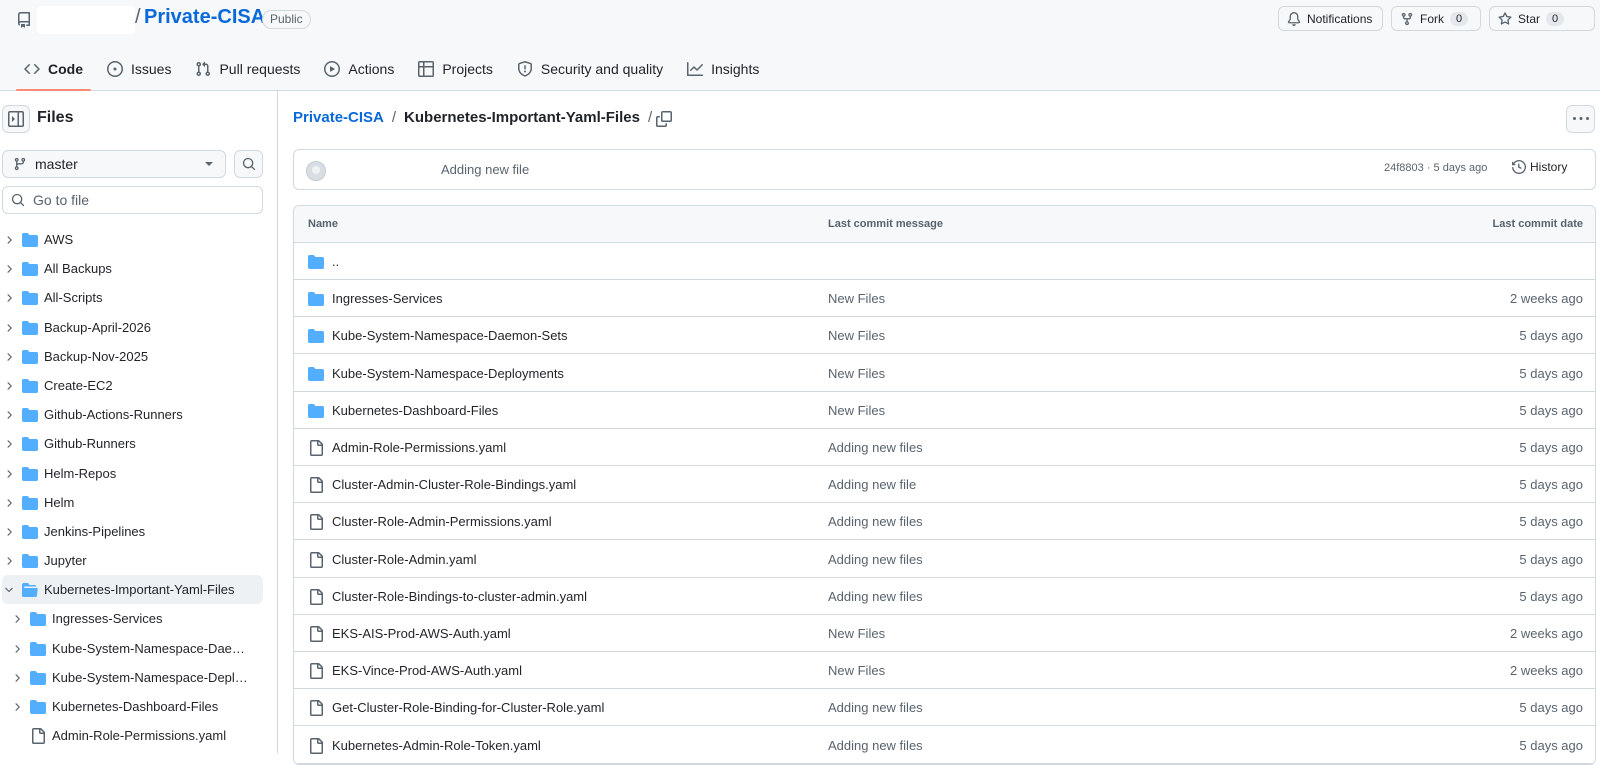 The height and width of the screenshot is (765, 1600). What do you see at coordinates (139, 268) in the screenshot?
I see `tree-item: All Backups` at bounding box center [139, 268].